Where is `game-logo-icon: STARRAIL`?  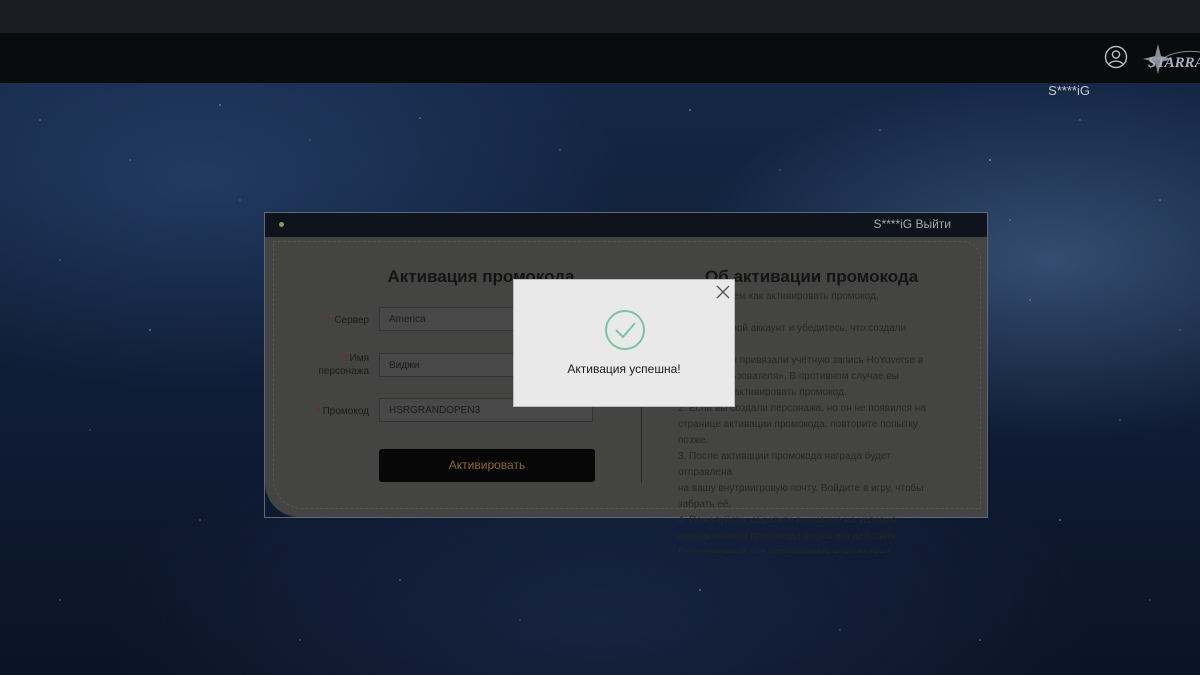
game-logo-icon: STARRAIL is located at coordinates (1170, 59).